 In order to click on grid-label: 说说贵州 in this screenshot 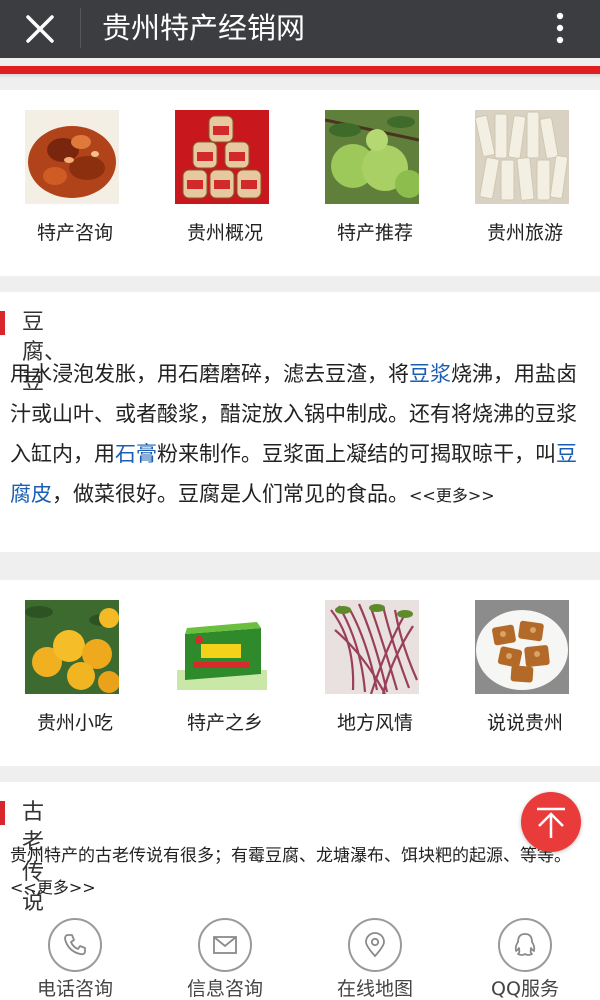, I will do `click(524, 723)`.